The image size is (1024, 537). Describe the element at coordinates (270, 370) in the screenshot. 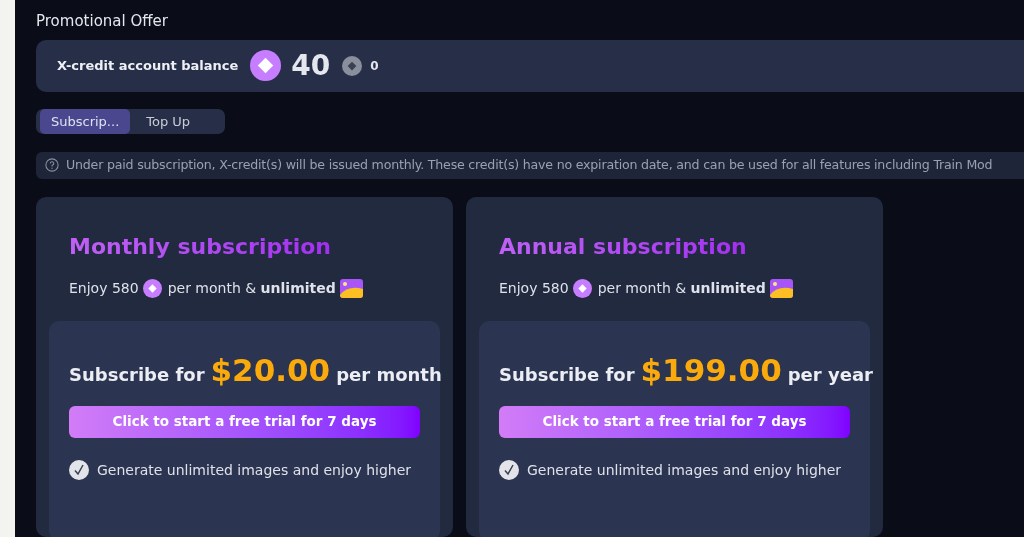

I see `price: $20.00` at that location.